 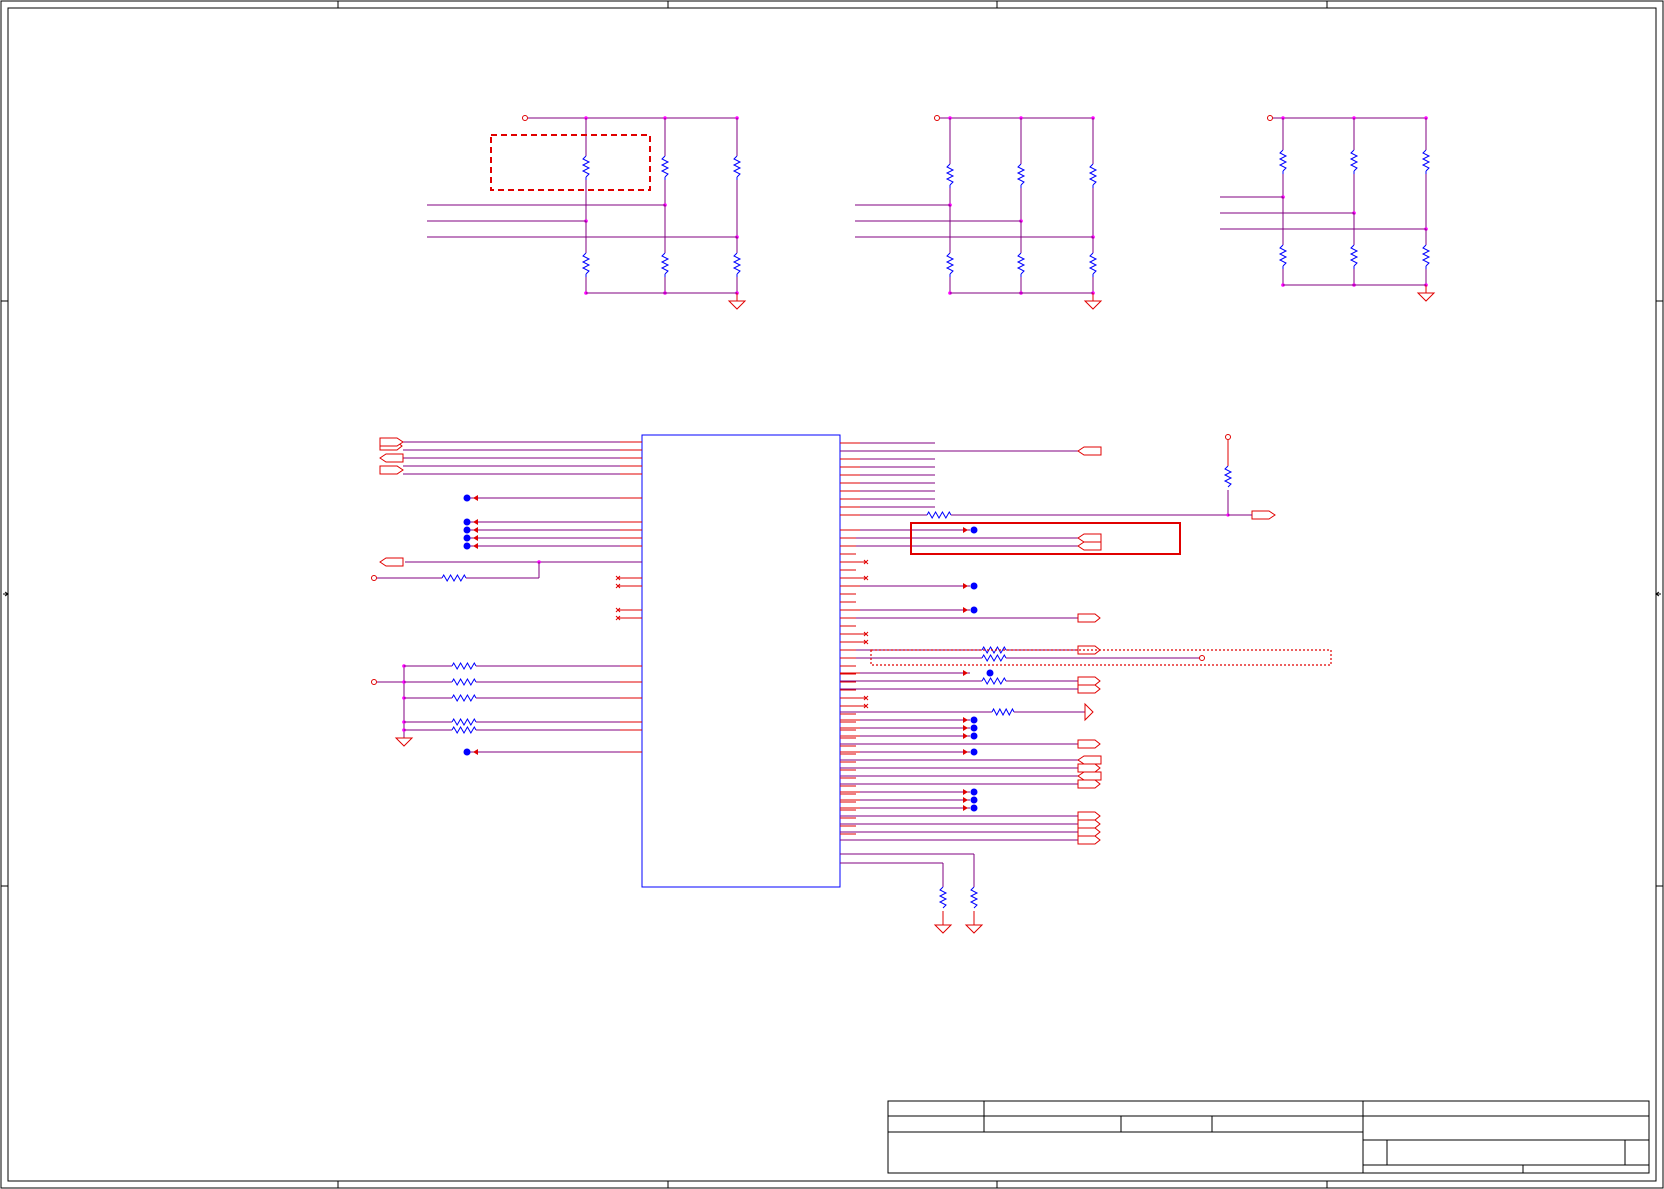 I want to click on title-block, so click(x=1268, y=1137).